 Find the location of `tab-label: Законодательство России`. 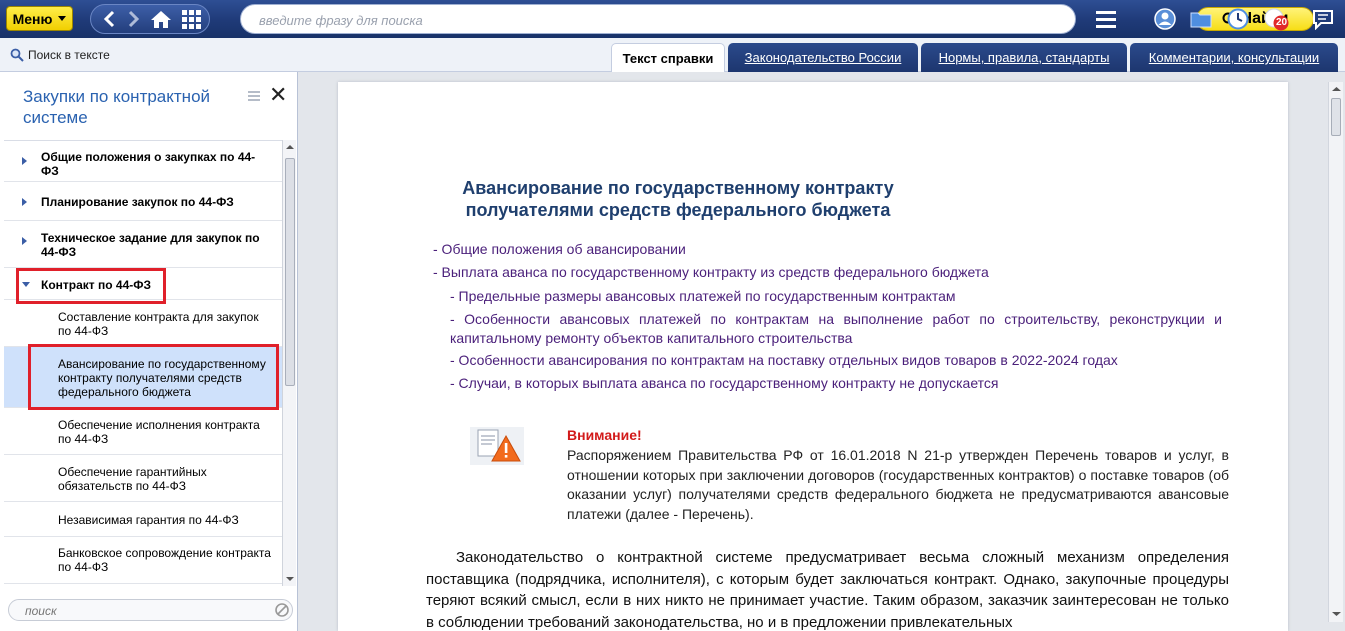

tab-label: Законодательство России is located at coordinates (823, 57).